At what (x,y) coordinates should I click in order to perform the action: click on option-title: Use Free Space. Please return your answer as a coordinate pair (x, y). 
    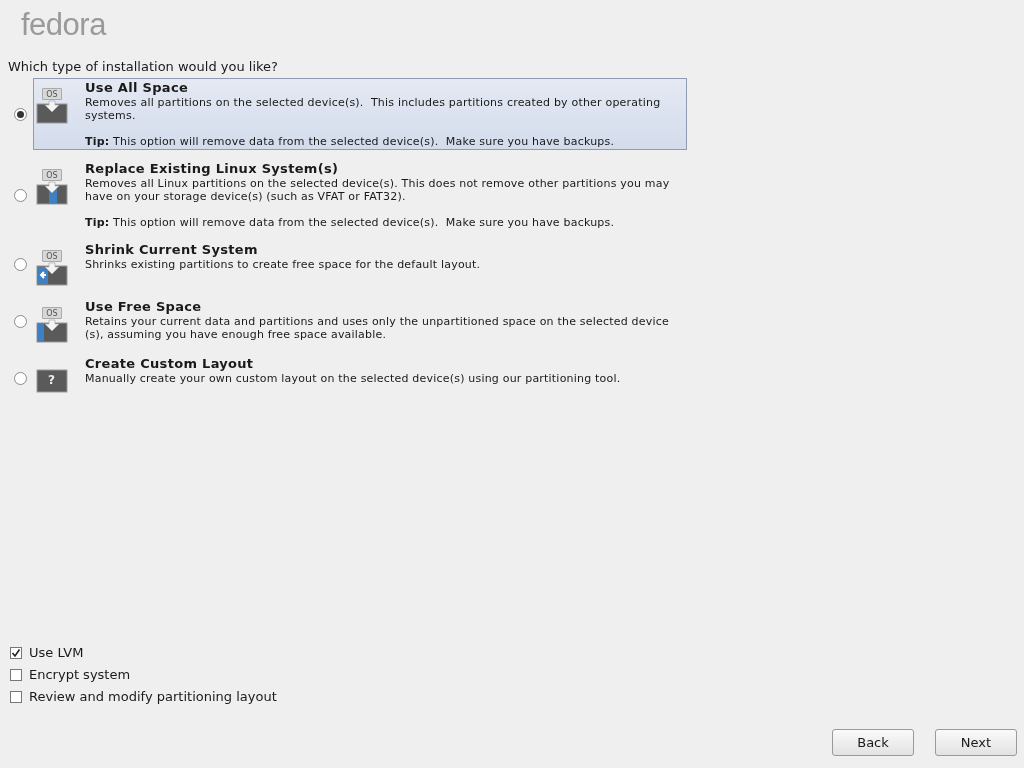
    Looking at the image, I should click on (144, 307).